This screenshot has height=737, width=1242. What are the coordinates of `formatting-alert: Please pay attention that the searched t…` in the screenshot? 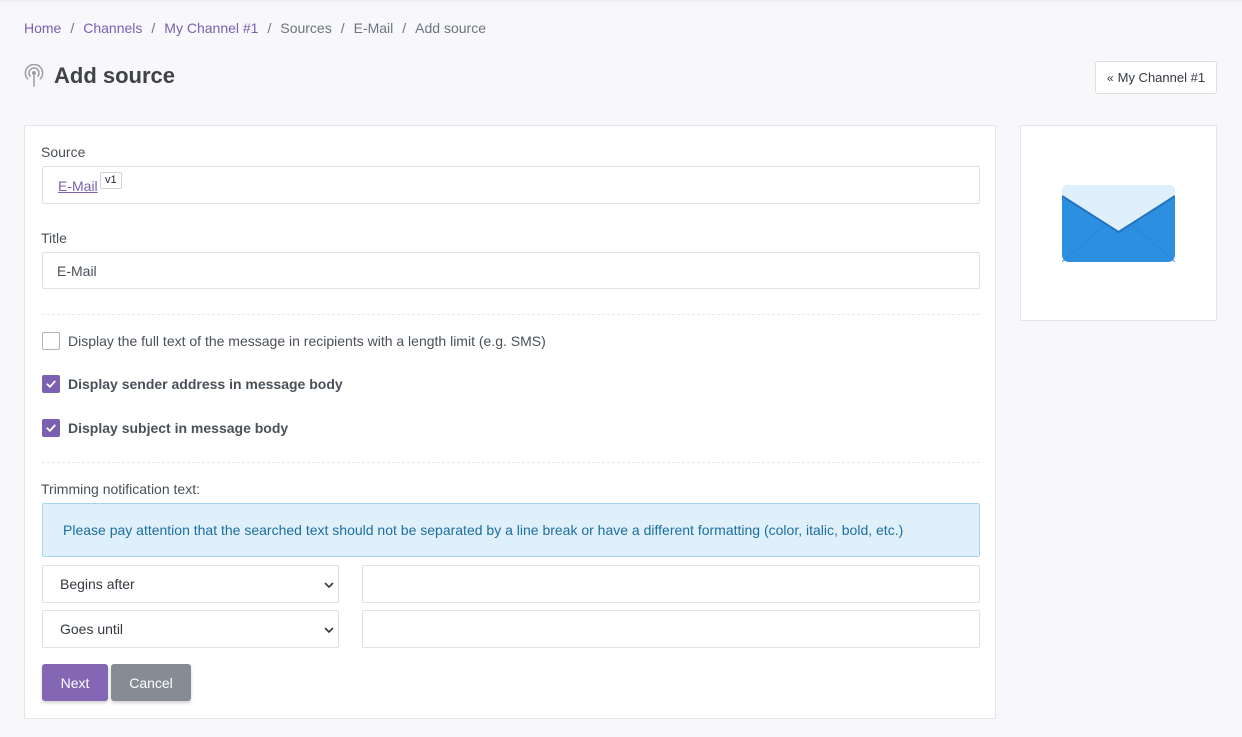 It's located at (511, 530).